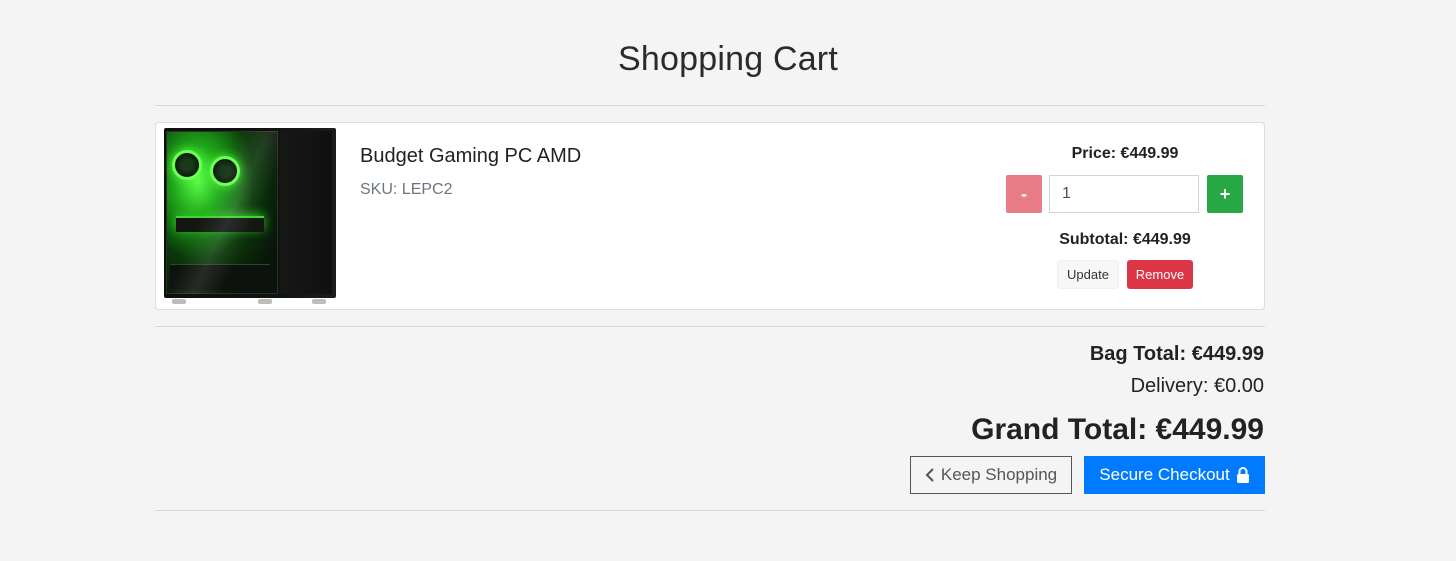 Image resolution: width=1456 pixels, height=561 pixels. Describe the element at coordinates (1176, 354) in the screenshot. I see `bag-total: Bag Total: €449.99` at that location.